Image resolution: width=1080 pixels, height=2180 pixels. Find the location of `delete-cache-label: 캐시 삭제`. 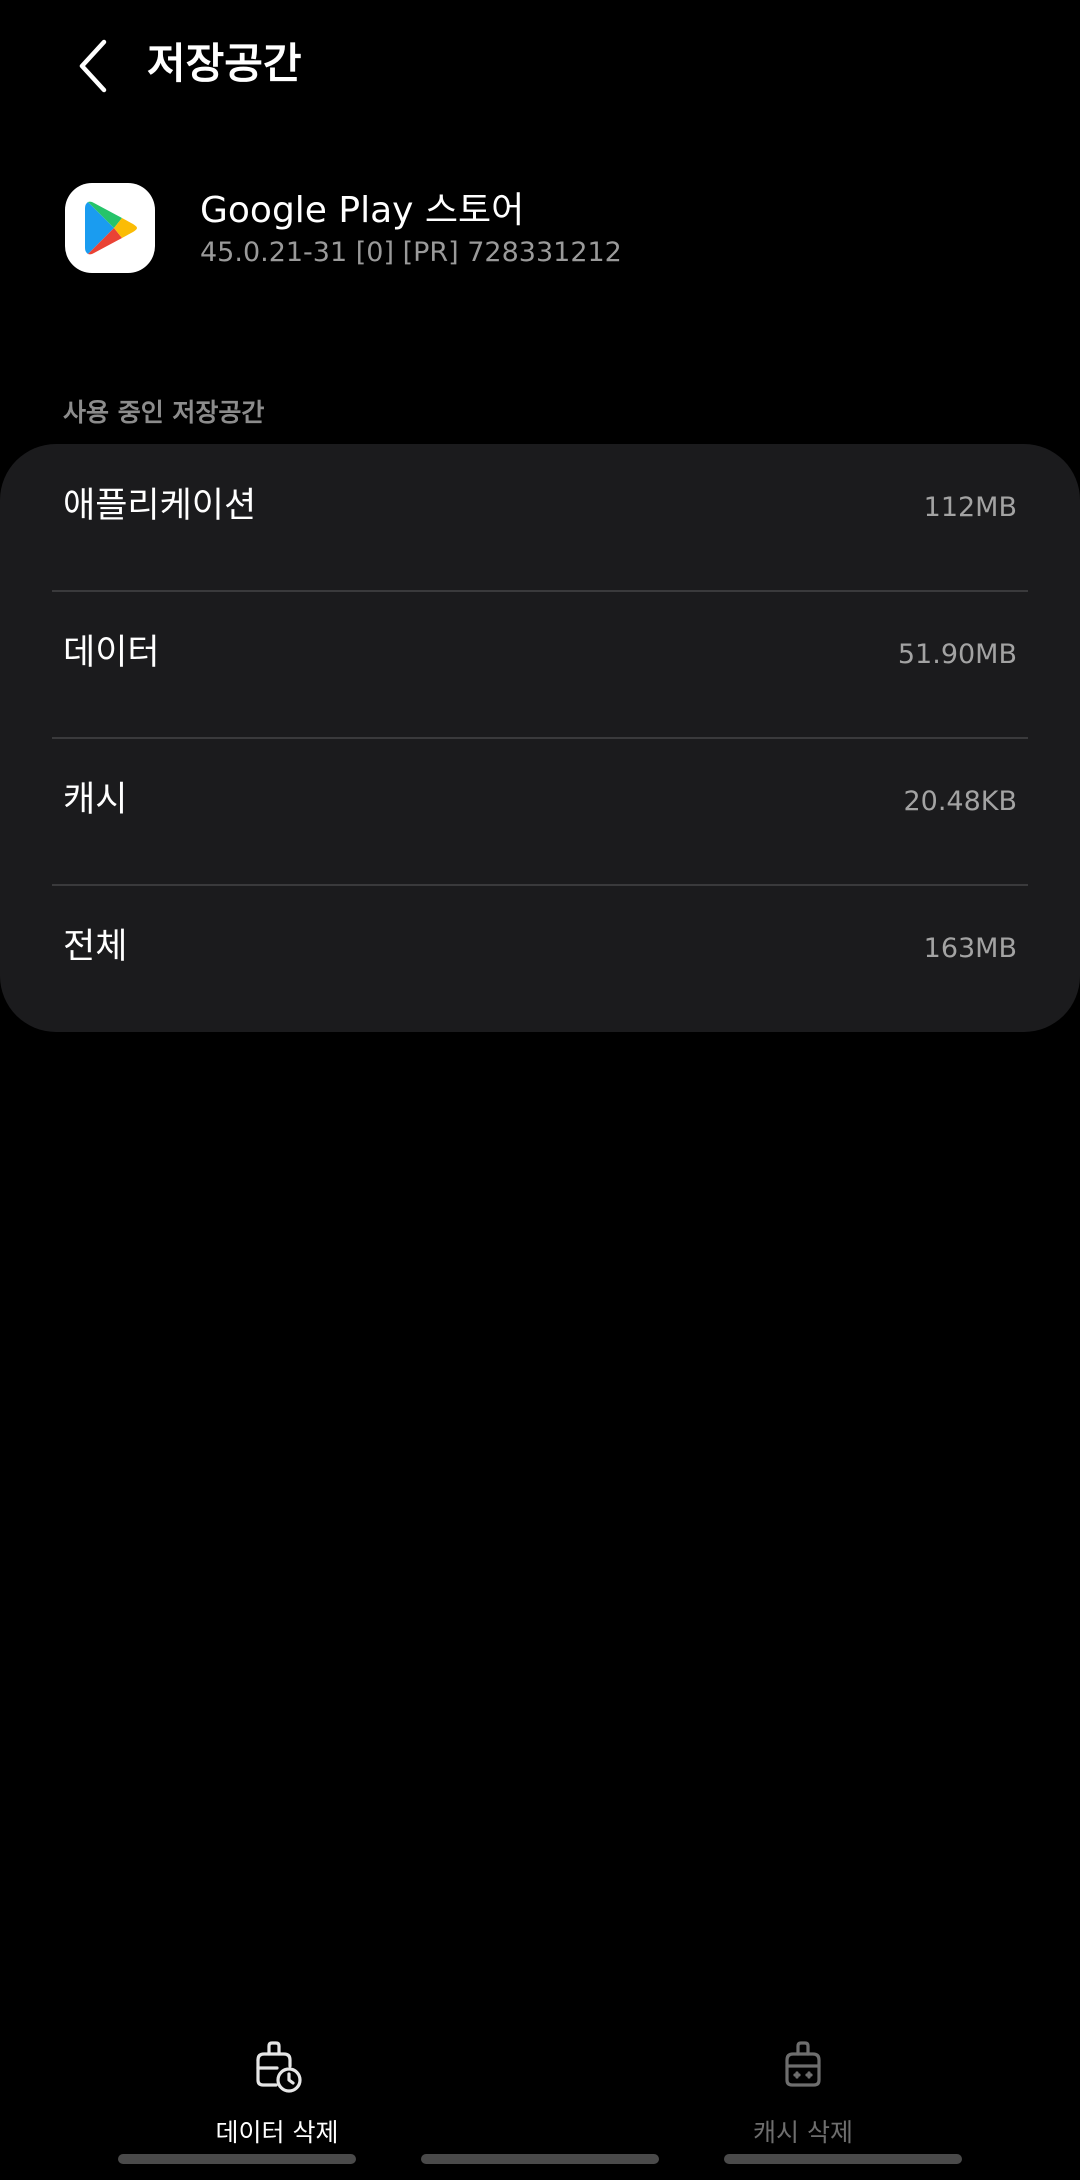

delete-cache-label: 캐시 삭제 is located at coordinates (803, 2132).